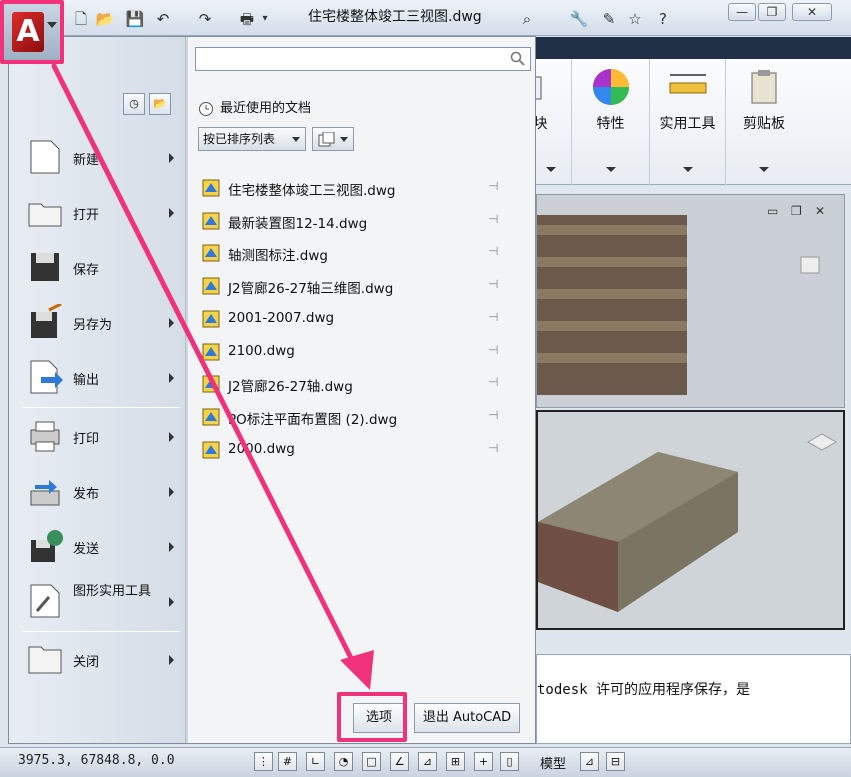 The width and height of the screenshot is (851, 777). I want to click on recent-file-item: PO标注平面布置图 (2).dwg ⊣, so click(362, 417).